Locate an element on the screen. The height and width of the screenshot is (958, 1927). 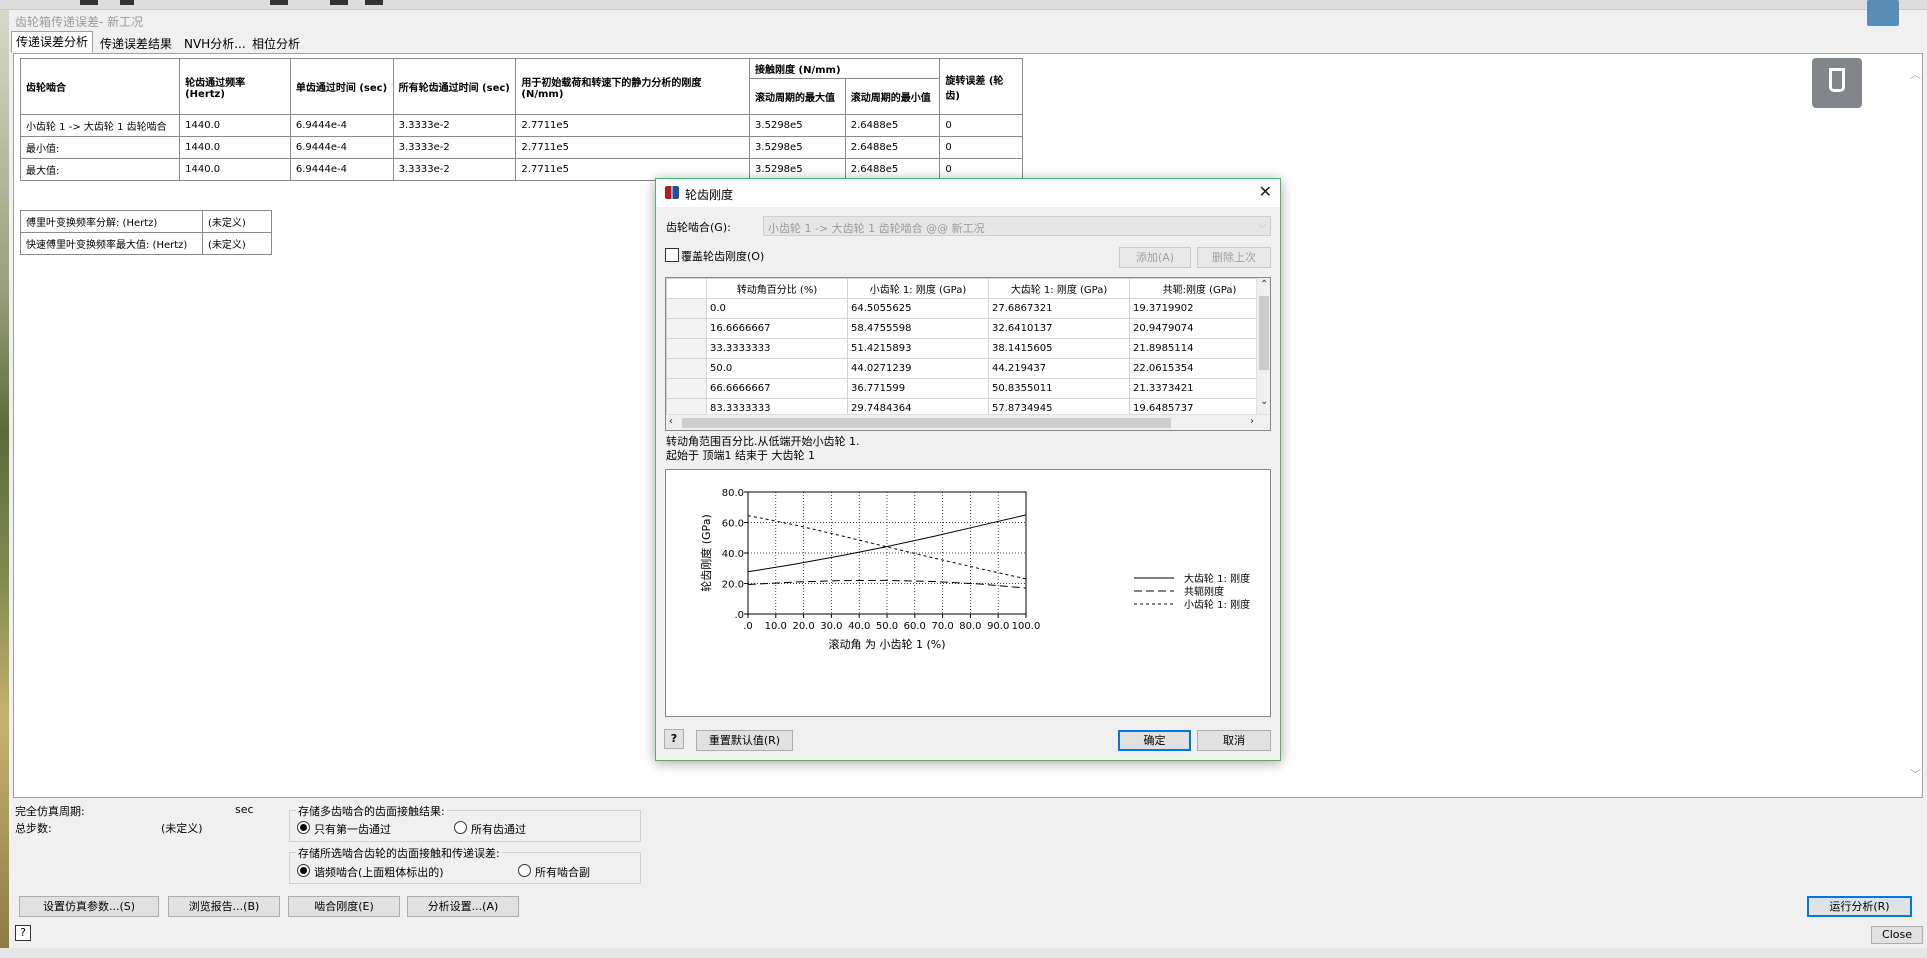
analysis-settings-button: 分析设置...(A) is located at coordinates (463, 906).